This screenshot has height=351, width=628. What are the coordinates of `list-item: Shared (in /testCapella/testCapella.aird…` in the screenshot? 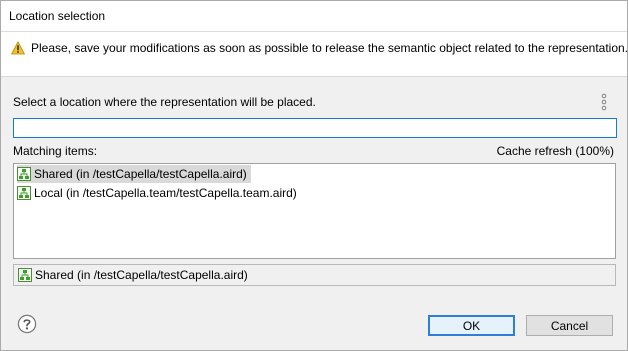 It's located at (134, 174).